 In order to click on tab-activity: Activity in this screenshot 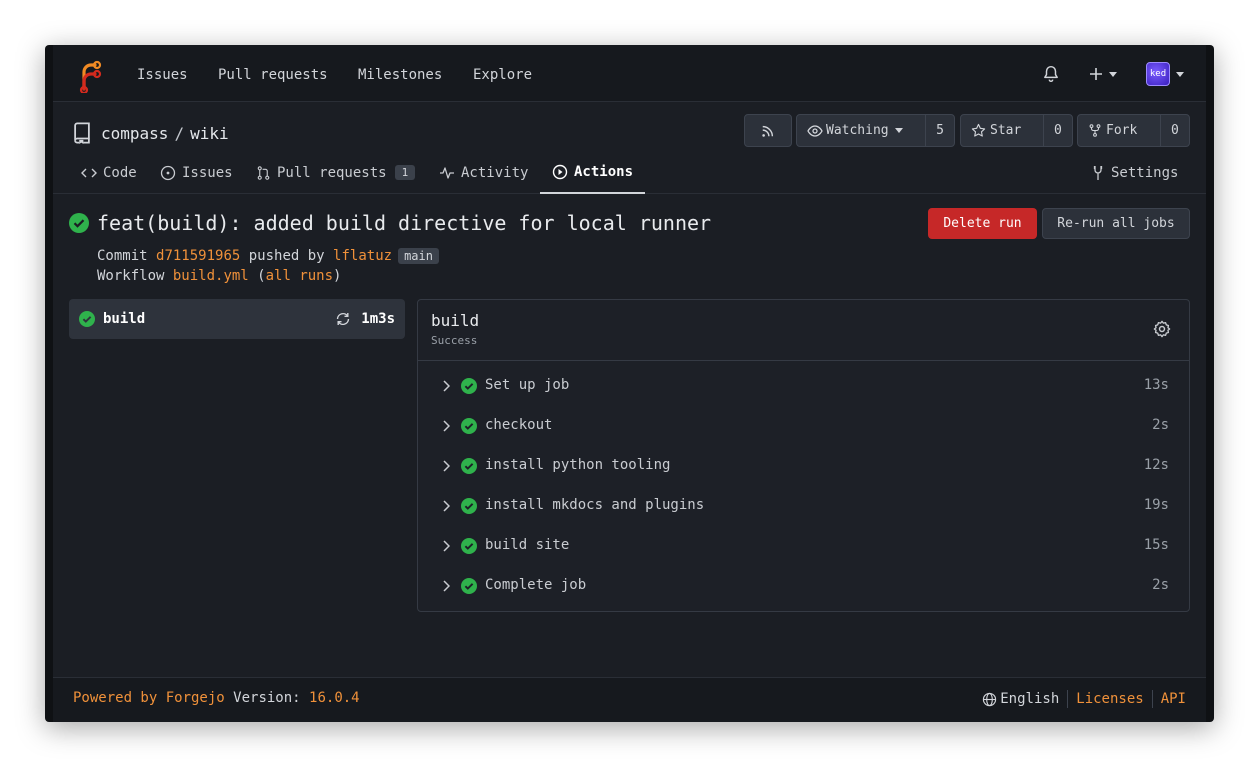, I will do `click(483, 172)`.